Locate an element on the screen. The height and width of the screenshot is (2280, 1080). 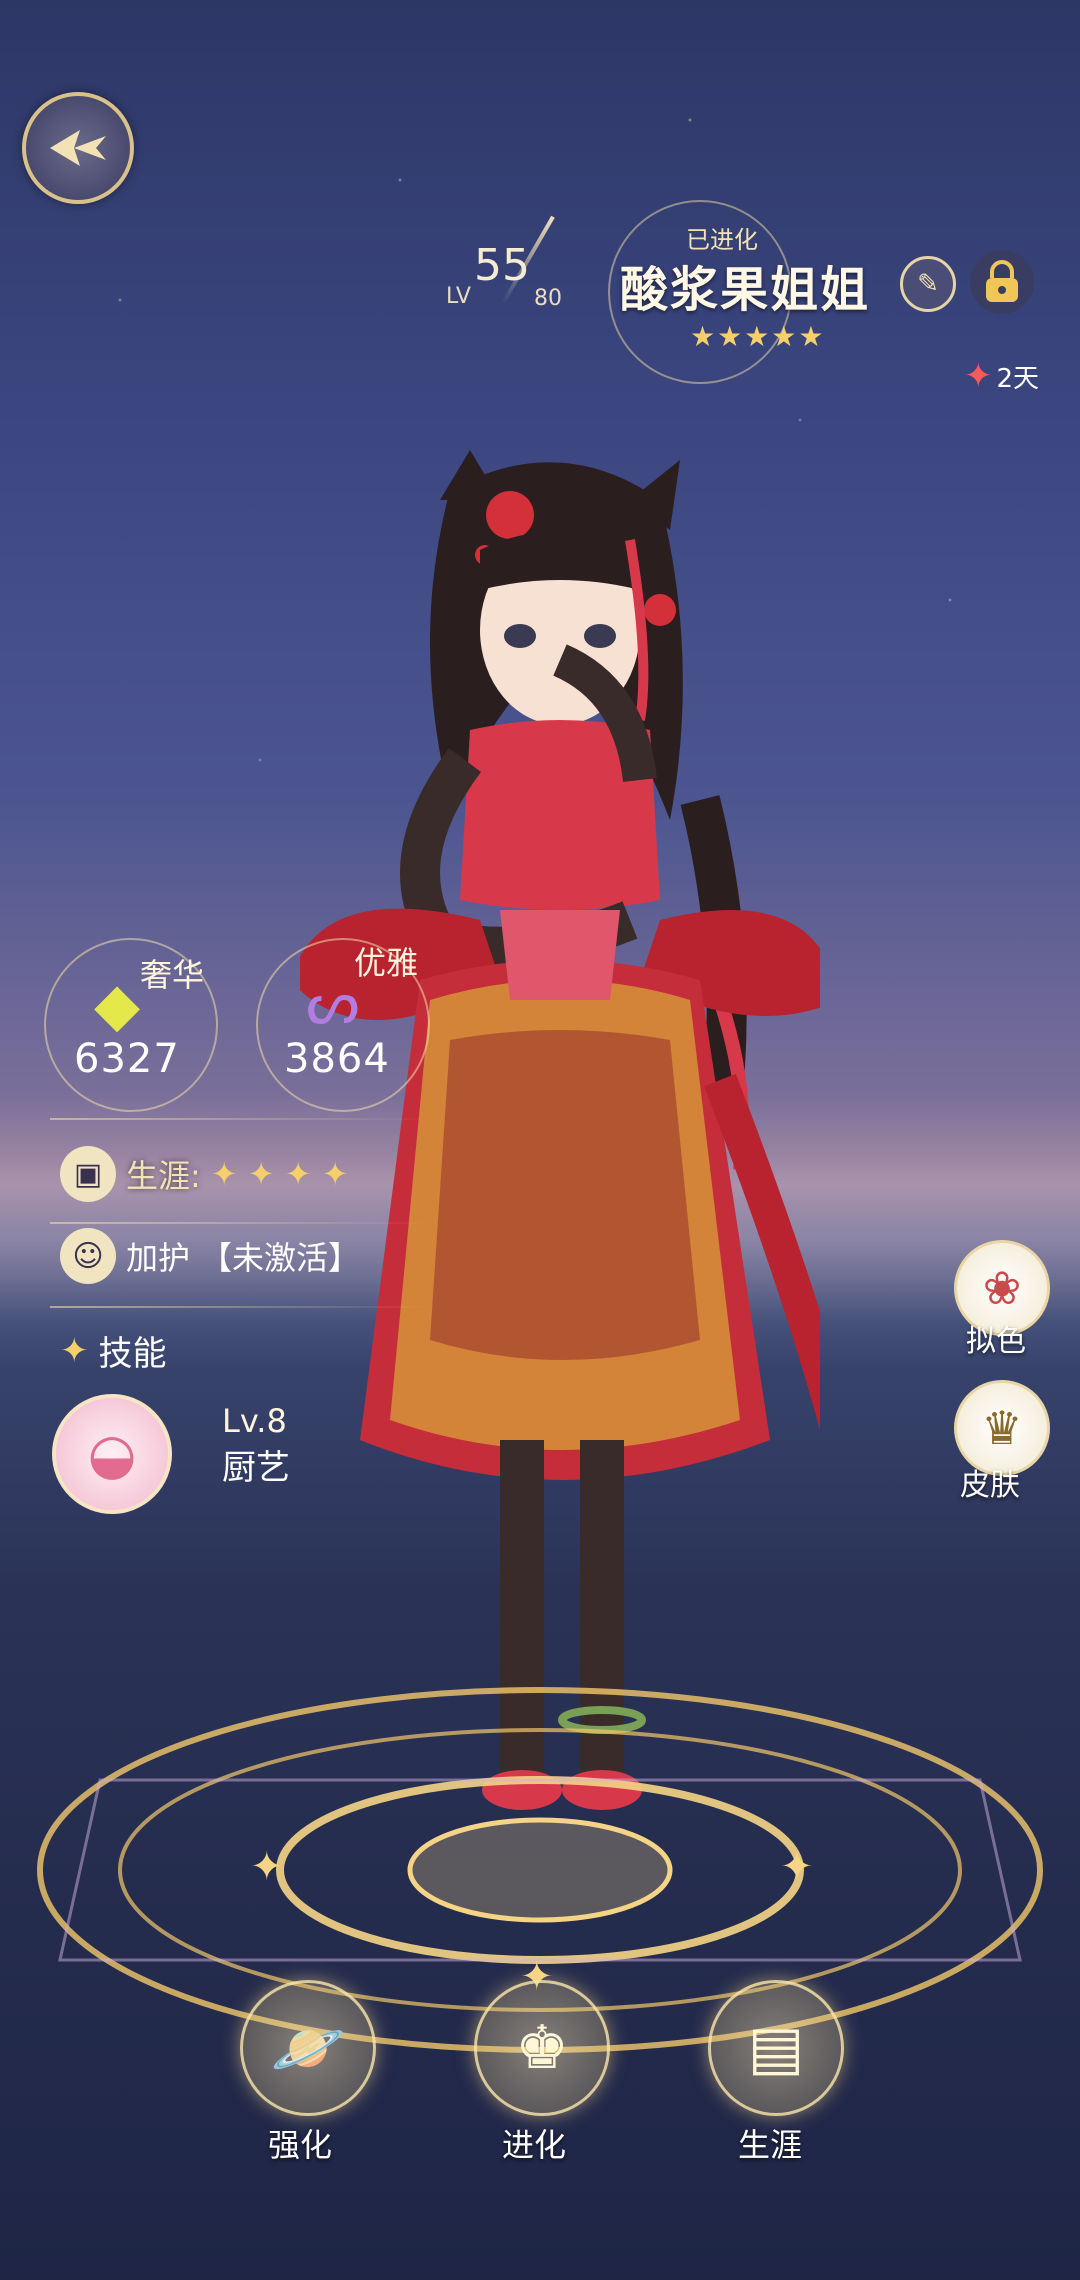
blessing-row: ☺ 加护 【未激活】 is located at coordinates (210, 1256).